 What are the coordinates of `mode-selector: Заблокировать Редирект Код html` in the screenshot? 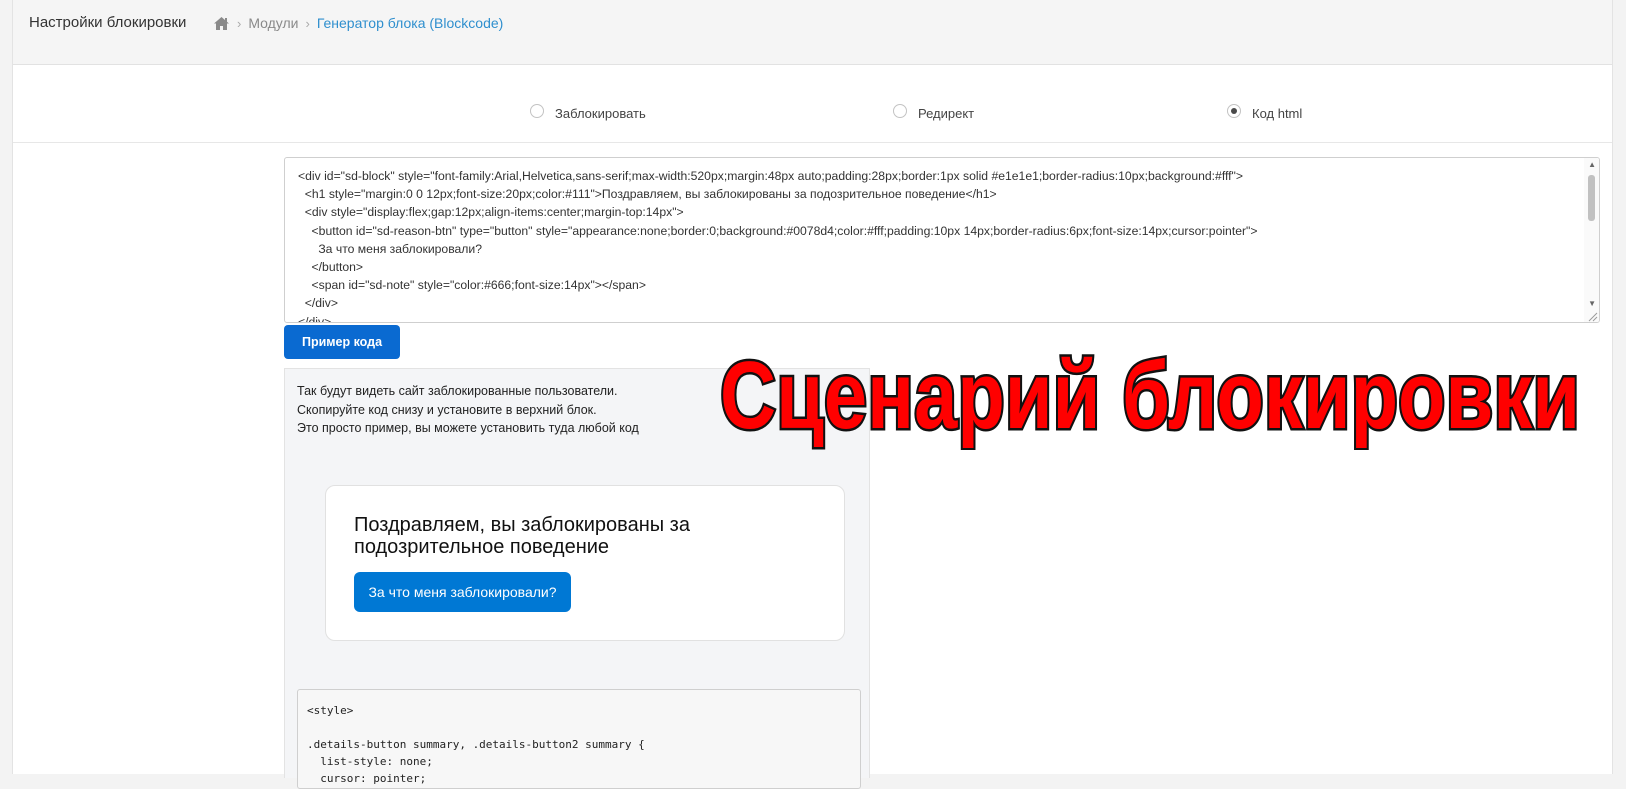 It's located at (812, 104).